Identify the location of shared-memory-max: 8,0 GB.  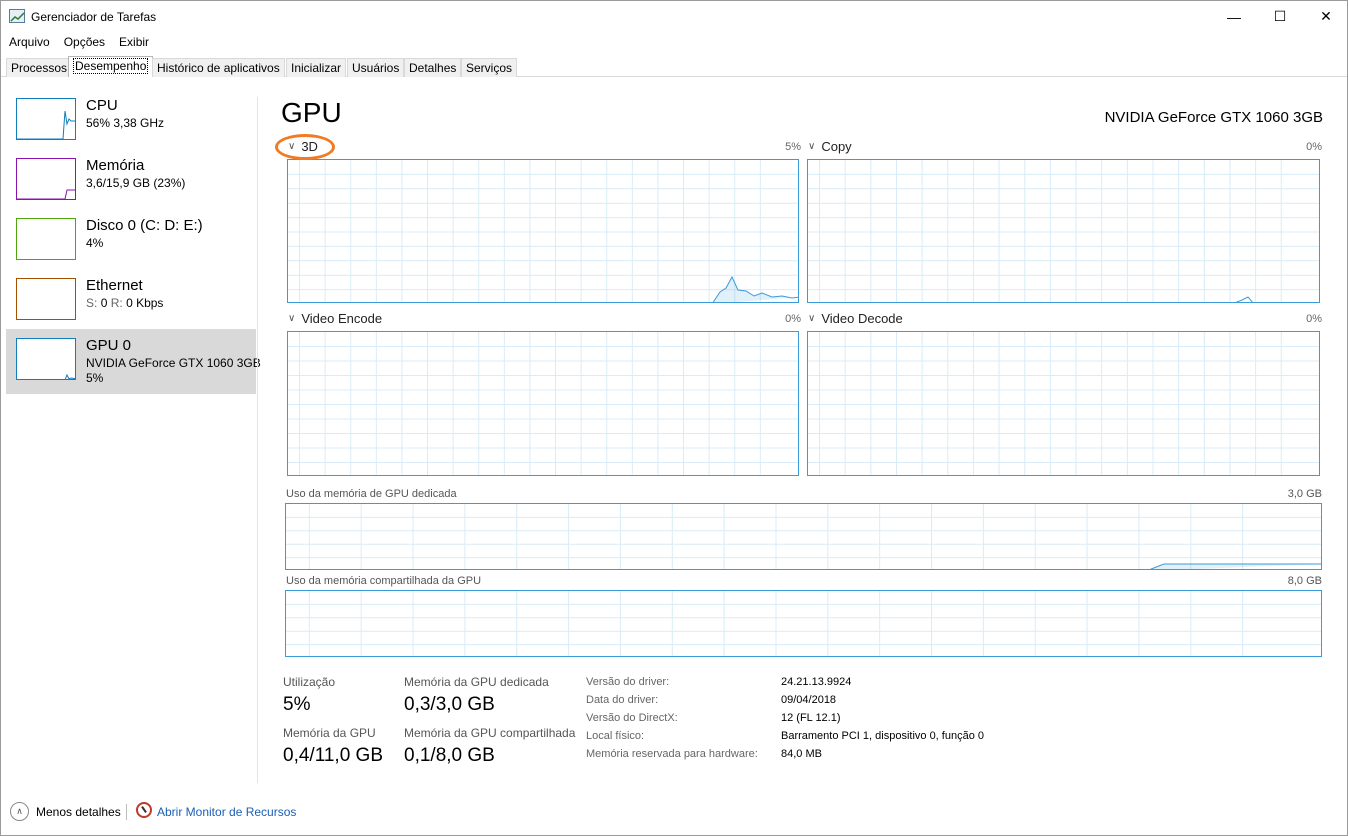
(1304, 581).